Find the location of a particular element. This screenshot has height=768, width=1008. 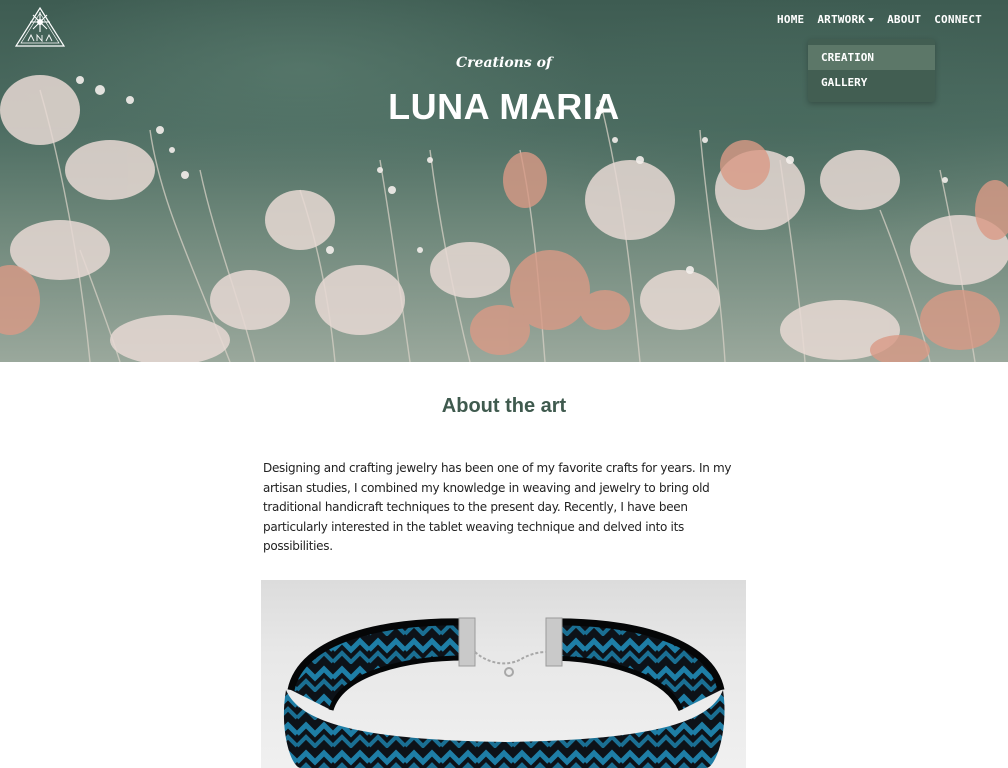

nav-connect-label: CONNECT is located at coordinates (958, 19).